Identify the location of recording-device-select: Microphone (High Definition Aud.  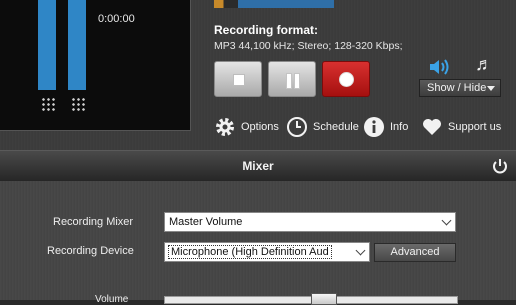
(267, 252).